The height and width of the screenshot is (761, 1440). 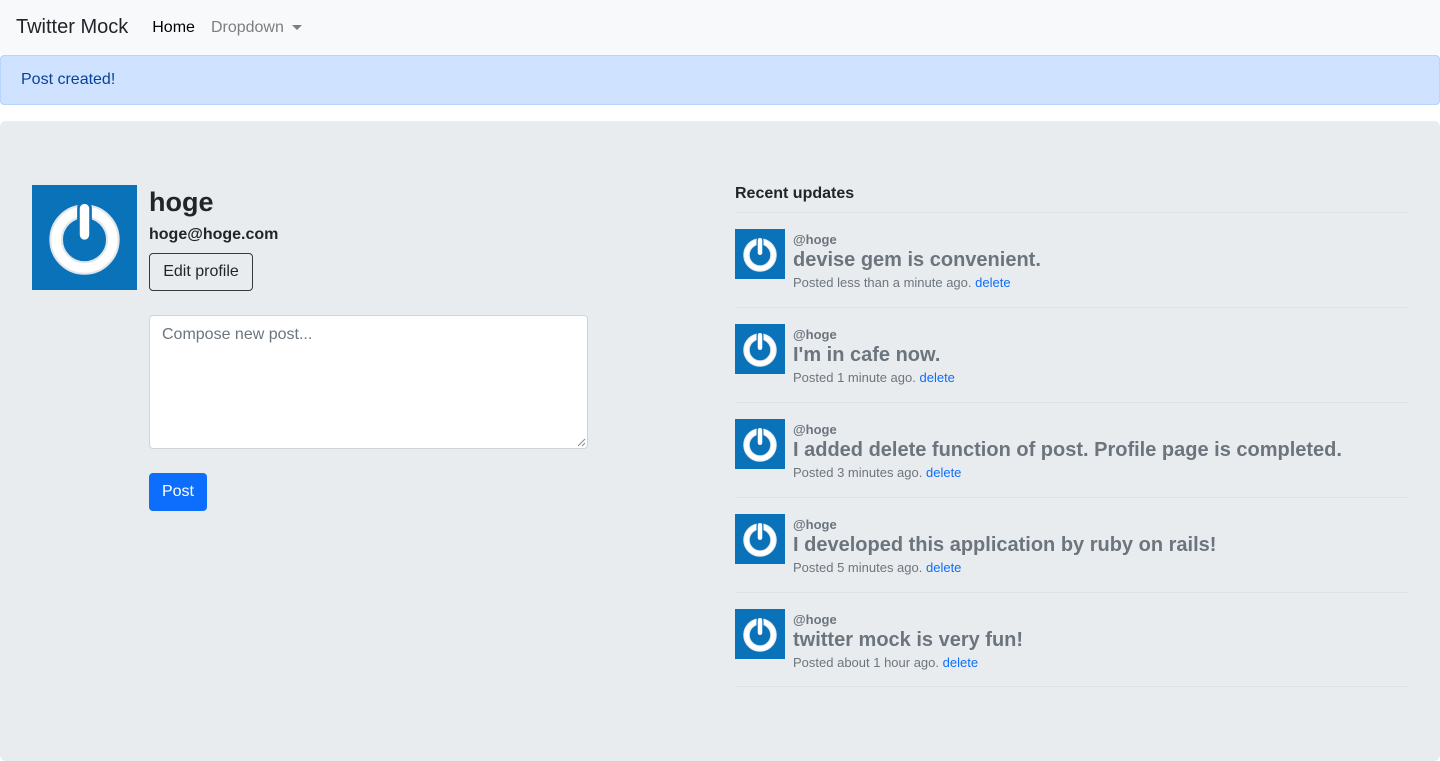 I want to click on feed-content: twitter mock is very fun!, so click(x=908, y=640).